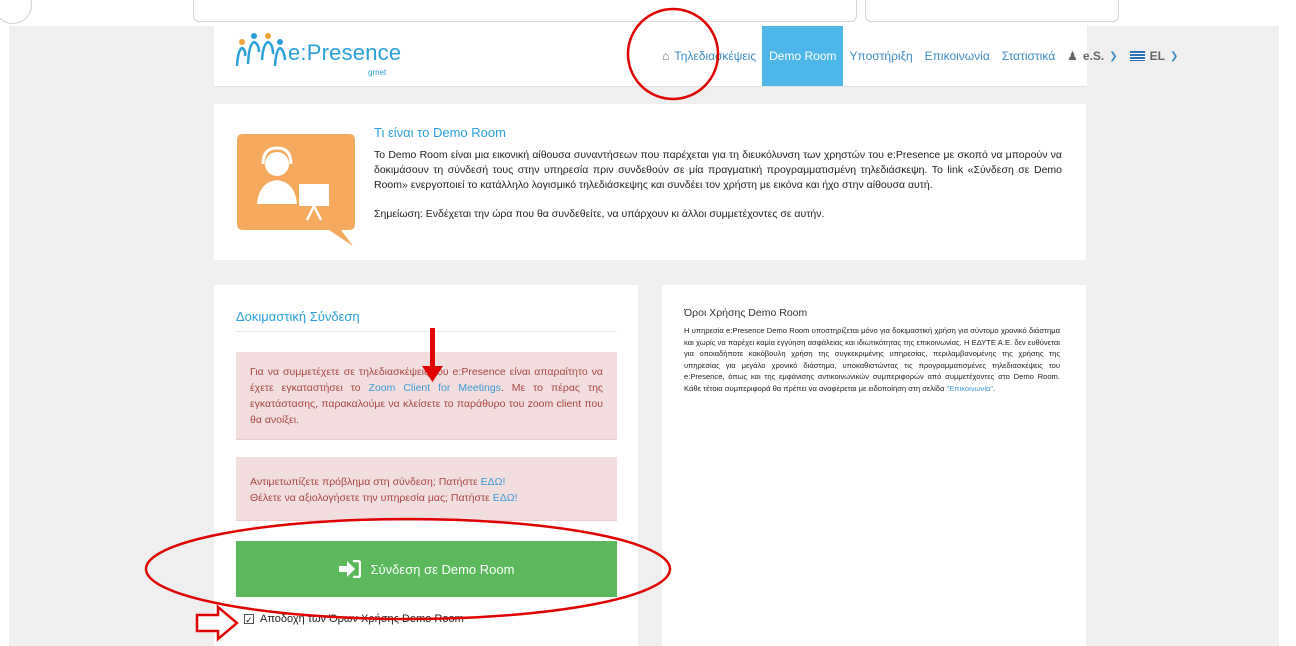 Image resolution: width=1296 pixels, height=646 pixels. What do you see at coordinates (377, 72) in the screenshot?
I see `logo-powered-by: grnet` at bounding box center [377, 72].